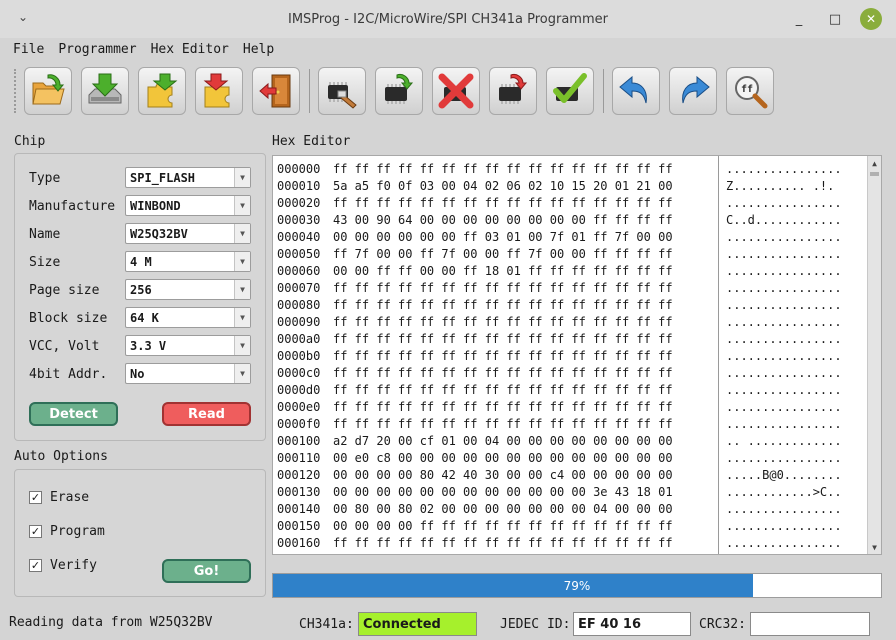 The image size is (896, 640). What do you see at coordinates (188, 317) in the screenshot?
I see `chip-block-size-select: 64 K ▼` at bounding box center [188, 317].